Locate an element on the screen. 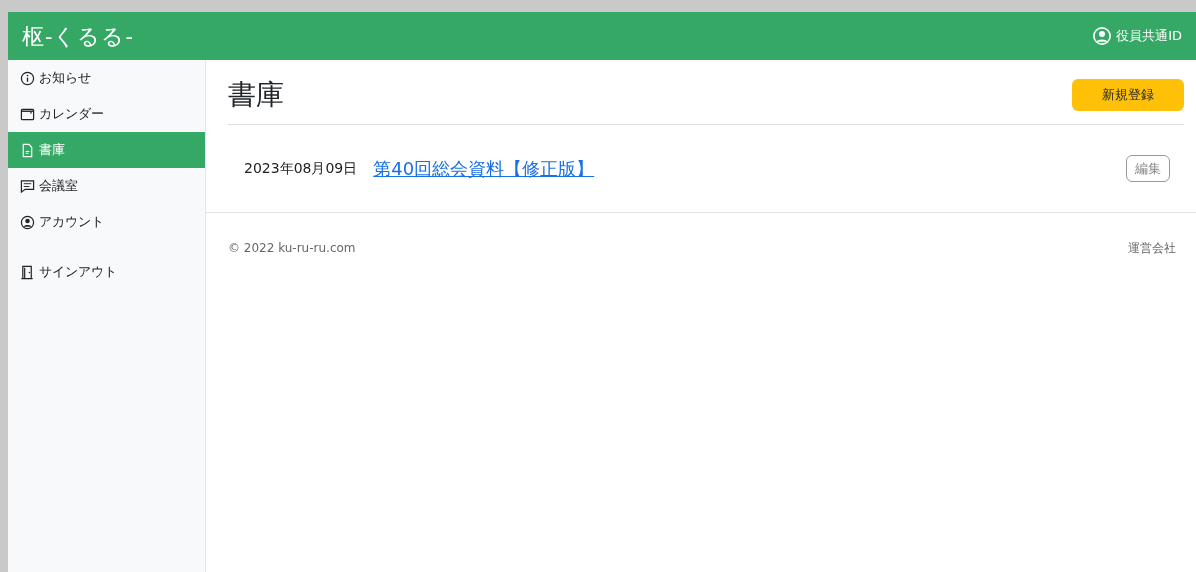 This screenshot has height=572, width=1196. copyright-text: © 2022 ku-ru-ru.com is located at coordinates (292, 249).